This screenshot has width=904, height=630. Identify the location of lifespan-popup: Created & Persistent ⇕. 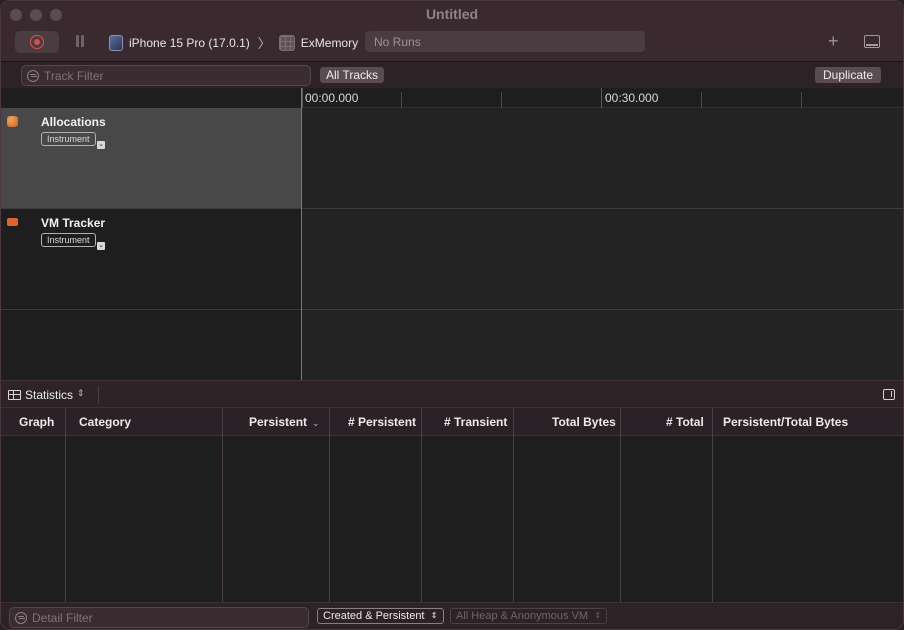
(380, 616).